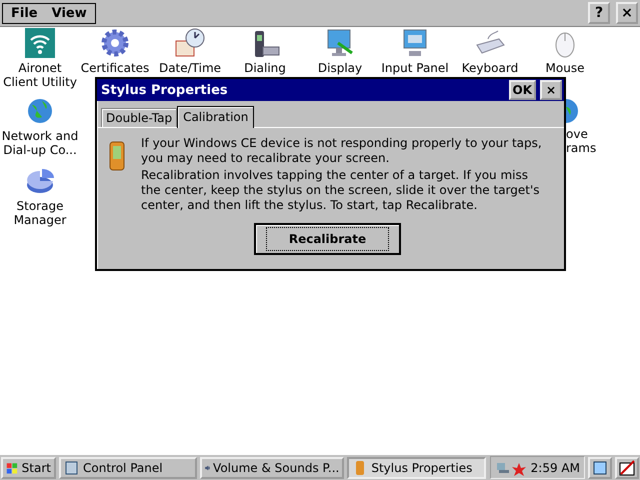  What do you see at coordinates (40, 43) in the screenshot?
I see `wifi-icon` at bounding box center [40, 43].